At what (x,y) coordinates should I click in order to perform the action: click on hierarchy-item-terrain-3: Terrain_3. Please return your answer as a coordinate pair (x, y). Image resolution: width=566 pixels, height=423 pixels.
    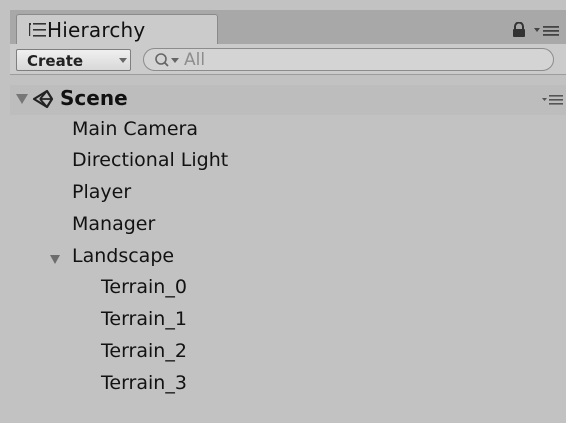
    Looking at the image, I should click on (144, 387).